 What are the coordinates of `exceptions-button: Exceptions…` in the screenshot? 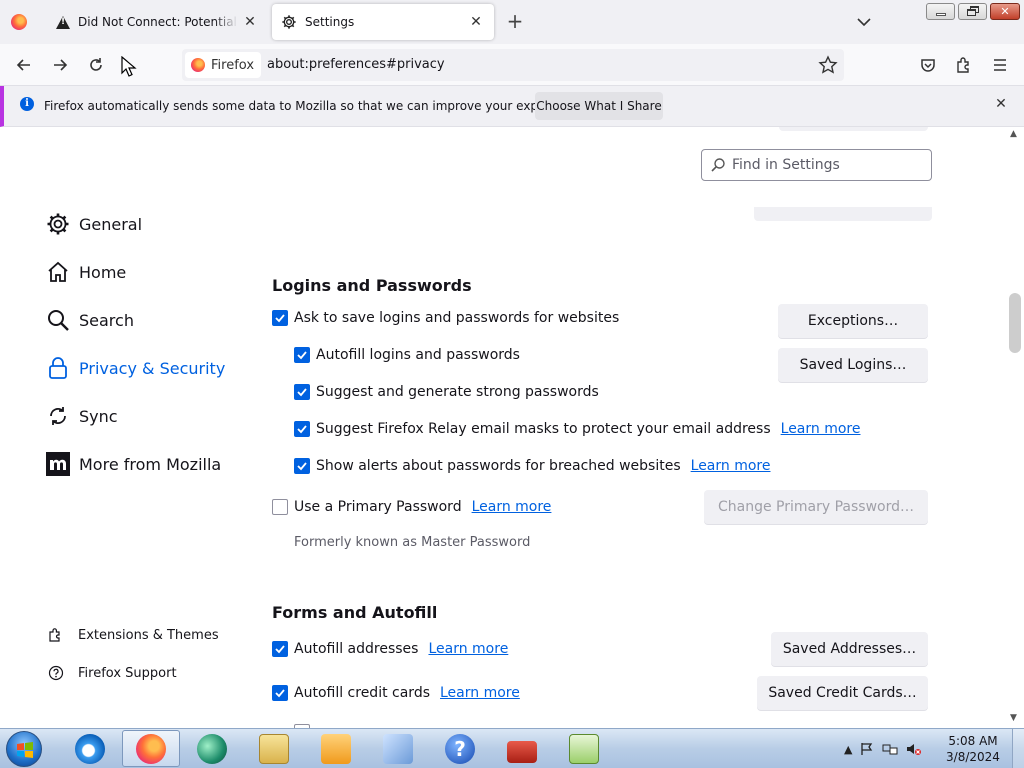 It's located at (853, 321).